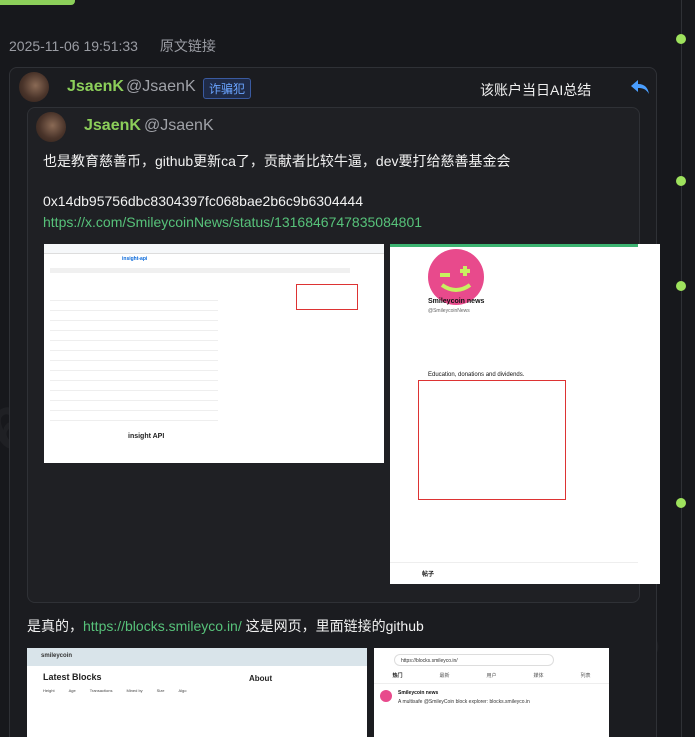 The image size is (695, 737). I want to click on author-name: JsaenK, so click(95, 87).